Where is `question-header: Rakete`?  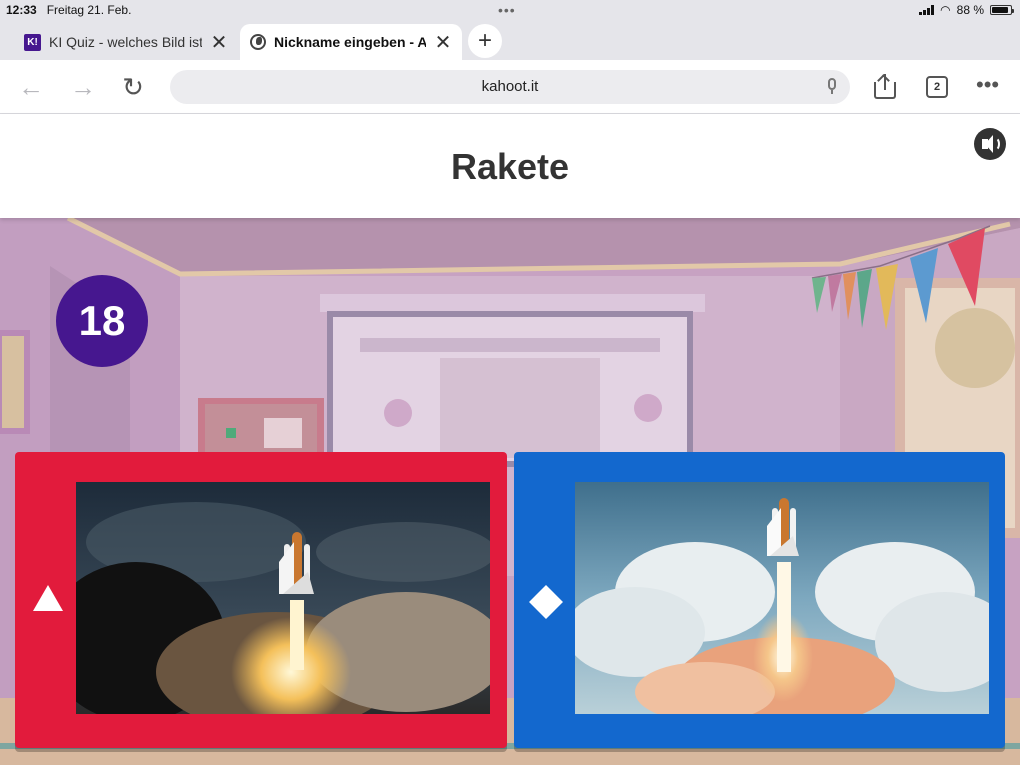
question-header: Rakete is located at coordinates (510, 166).